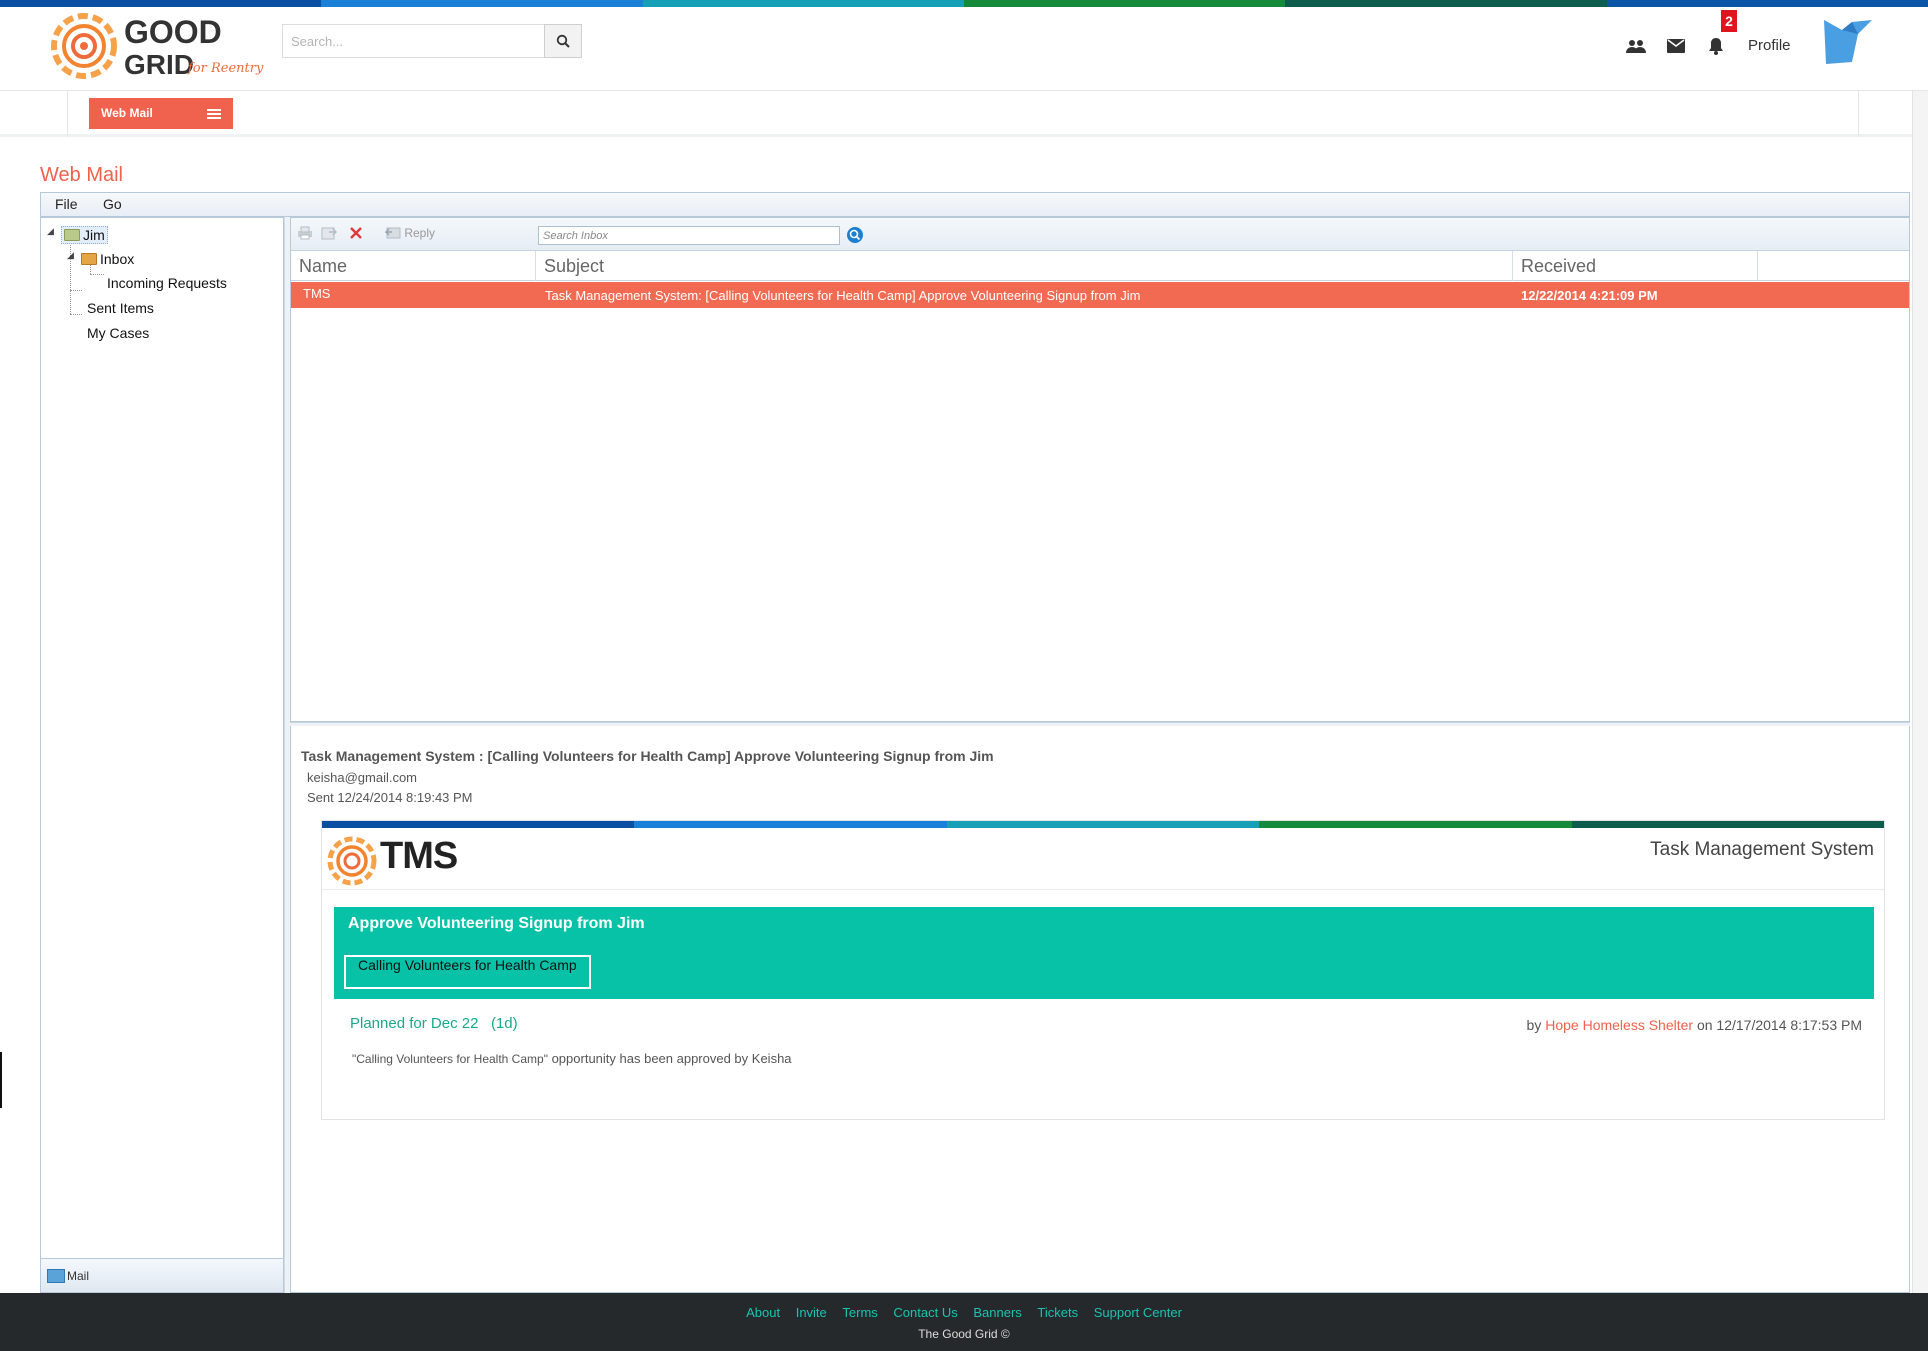  Describe the element at coordinates (1100, 234) in the screenshot. I see `mail-toolbar: Reply` at that location.